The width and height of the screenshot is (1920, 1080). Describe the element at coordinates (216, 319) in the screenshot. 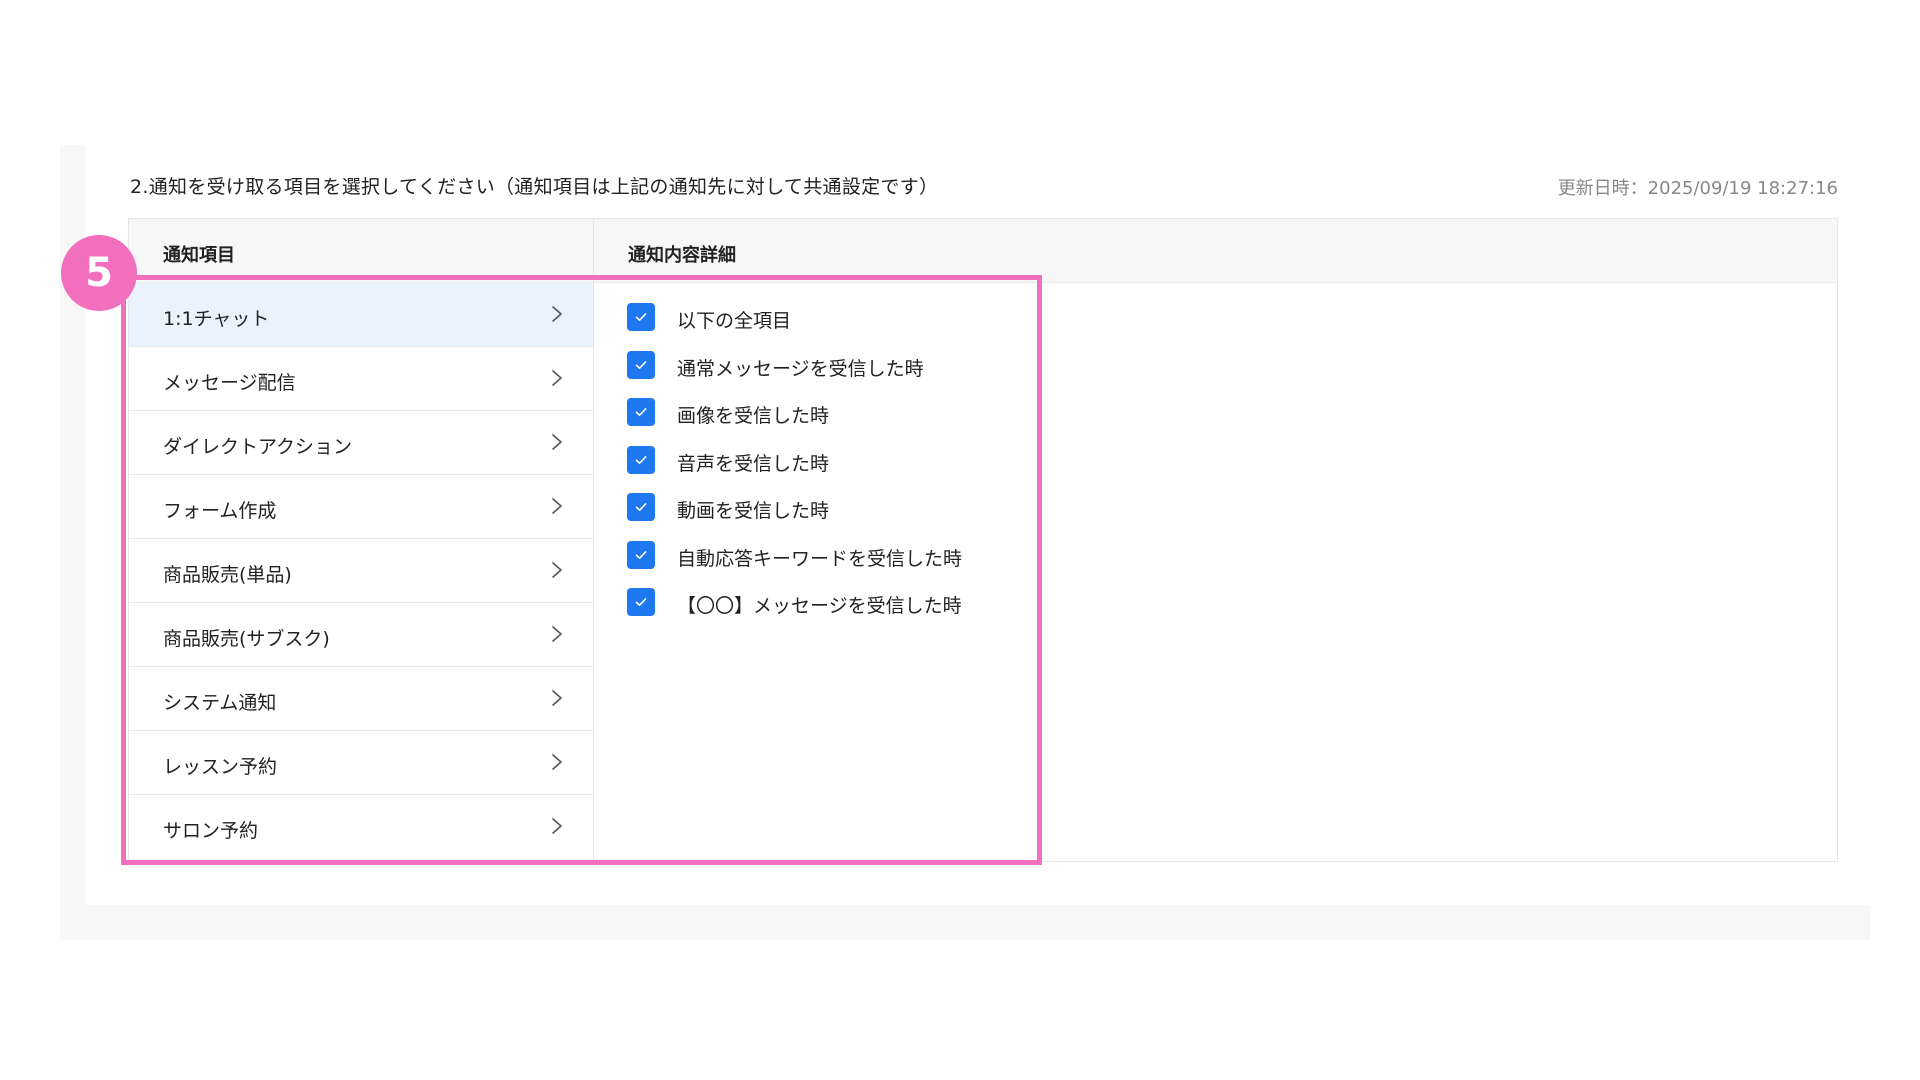

I see `notification-item-label: 1:1チャット` at that location.